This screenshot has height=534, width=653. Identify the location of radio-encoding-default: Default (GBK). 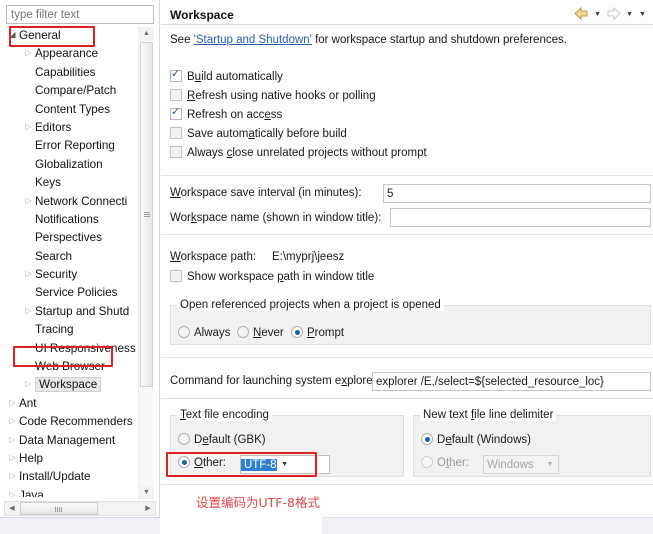
(222, 439).